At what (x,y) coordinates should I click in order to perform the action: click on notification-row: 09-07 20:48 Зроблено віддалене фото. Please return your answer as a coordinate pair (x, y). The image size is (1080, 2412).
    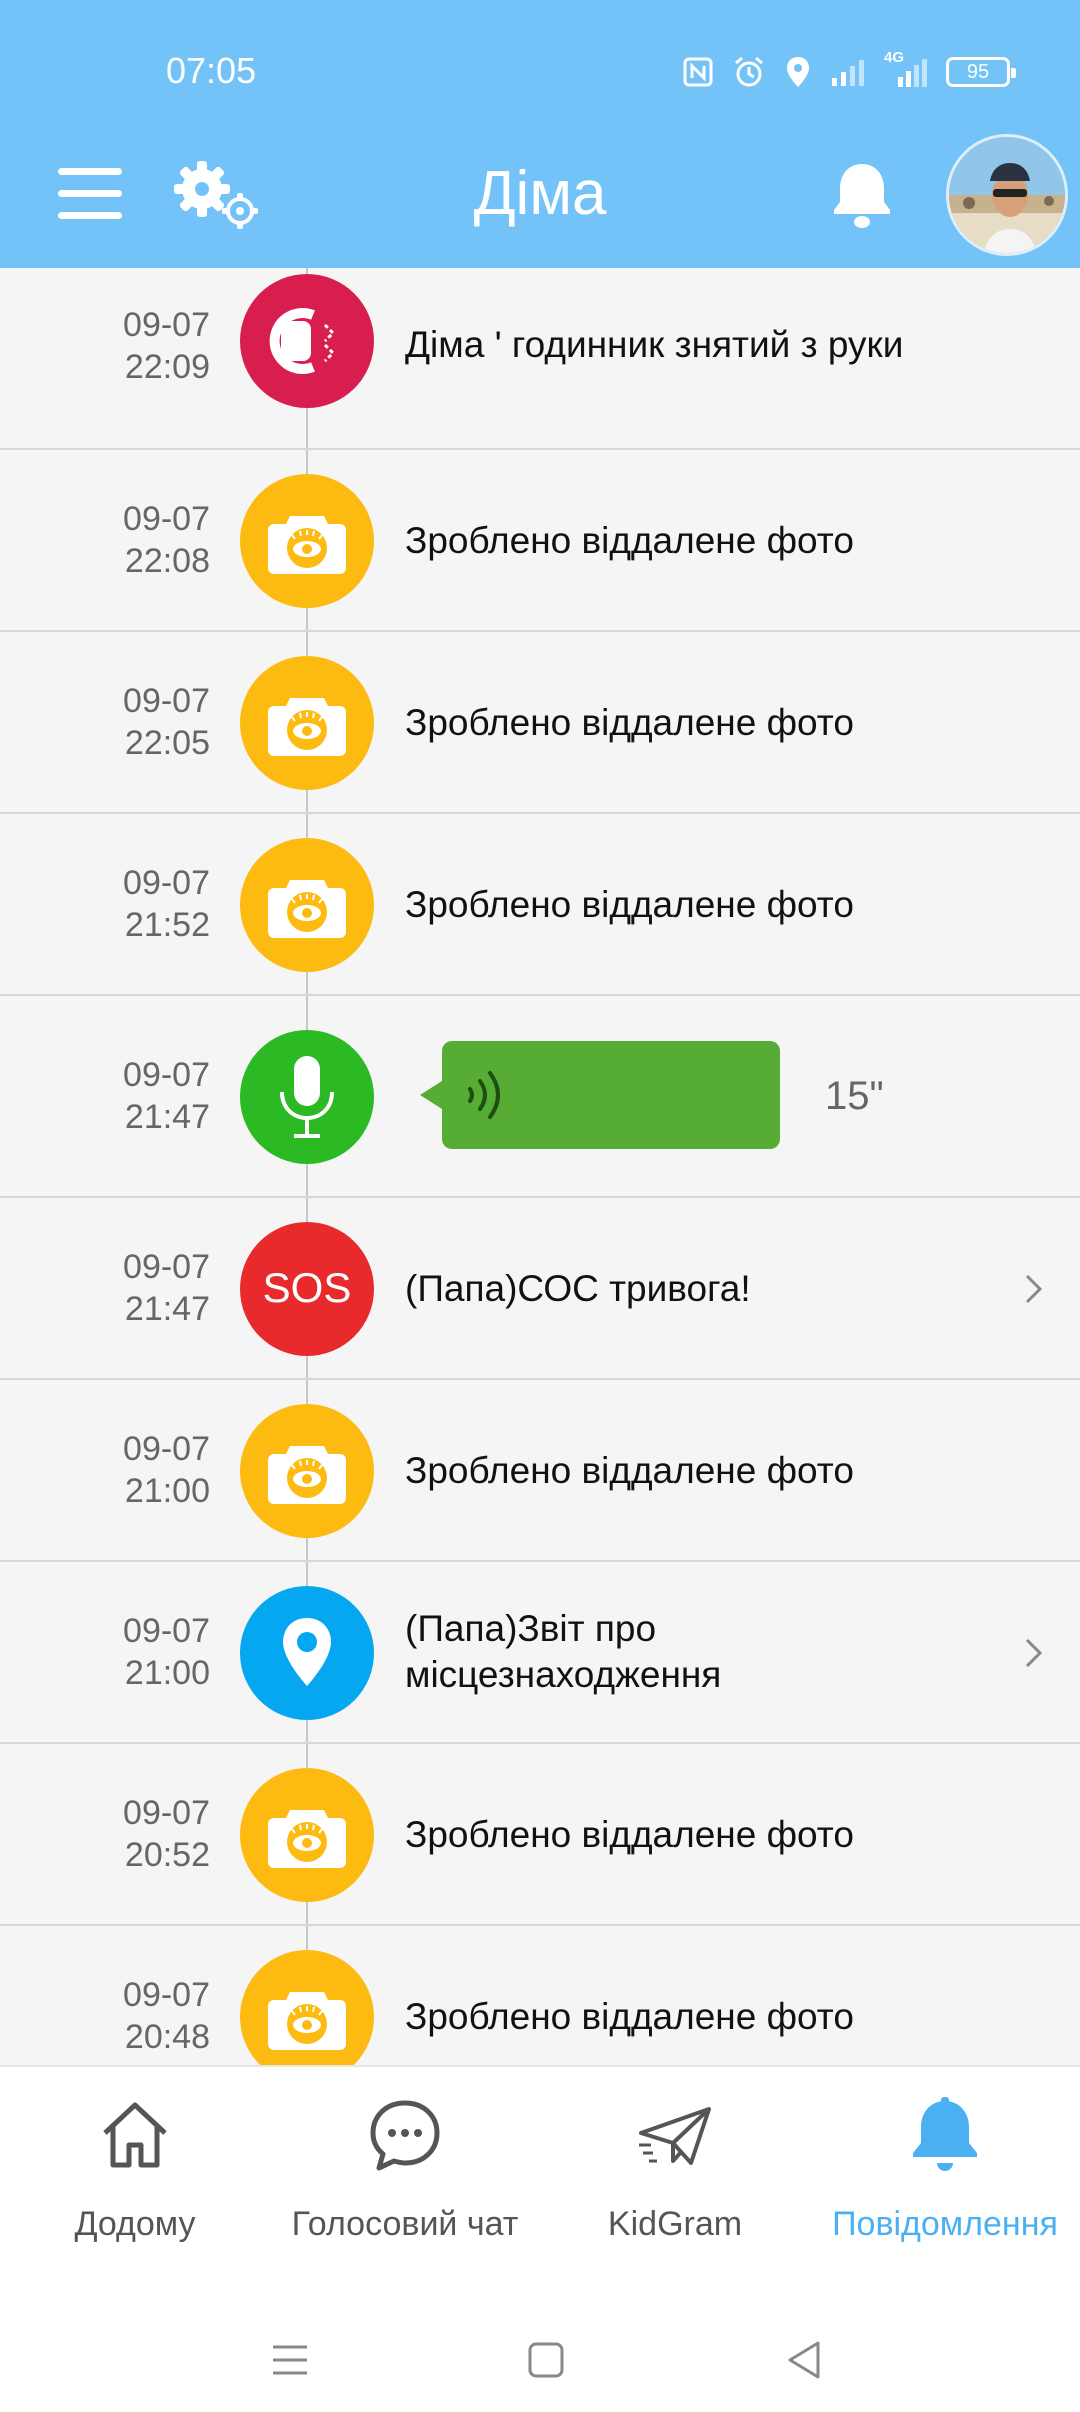
    Looking at the image, I should click on (540, 1995).